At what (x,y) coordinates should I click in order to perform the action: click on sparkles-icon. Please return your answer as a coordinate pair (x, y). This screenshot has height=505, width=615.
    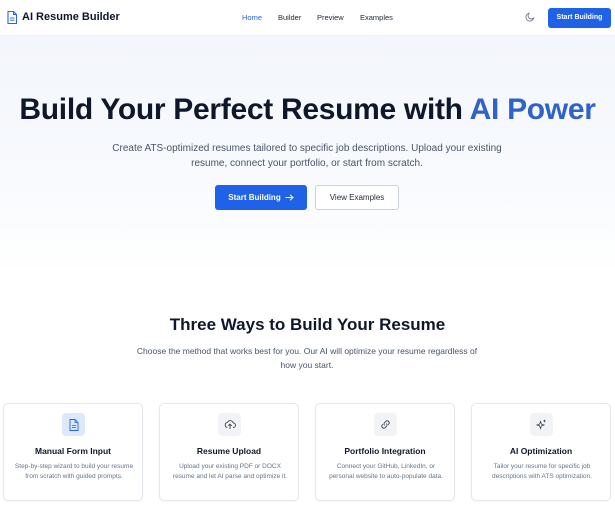
    Looking at the image, I should click on (541, 424).